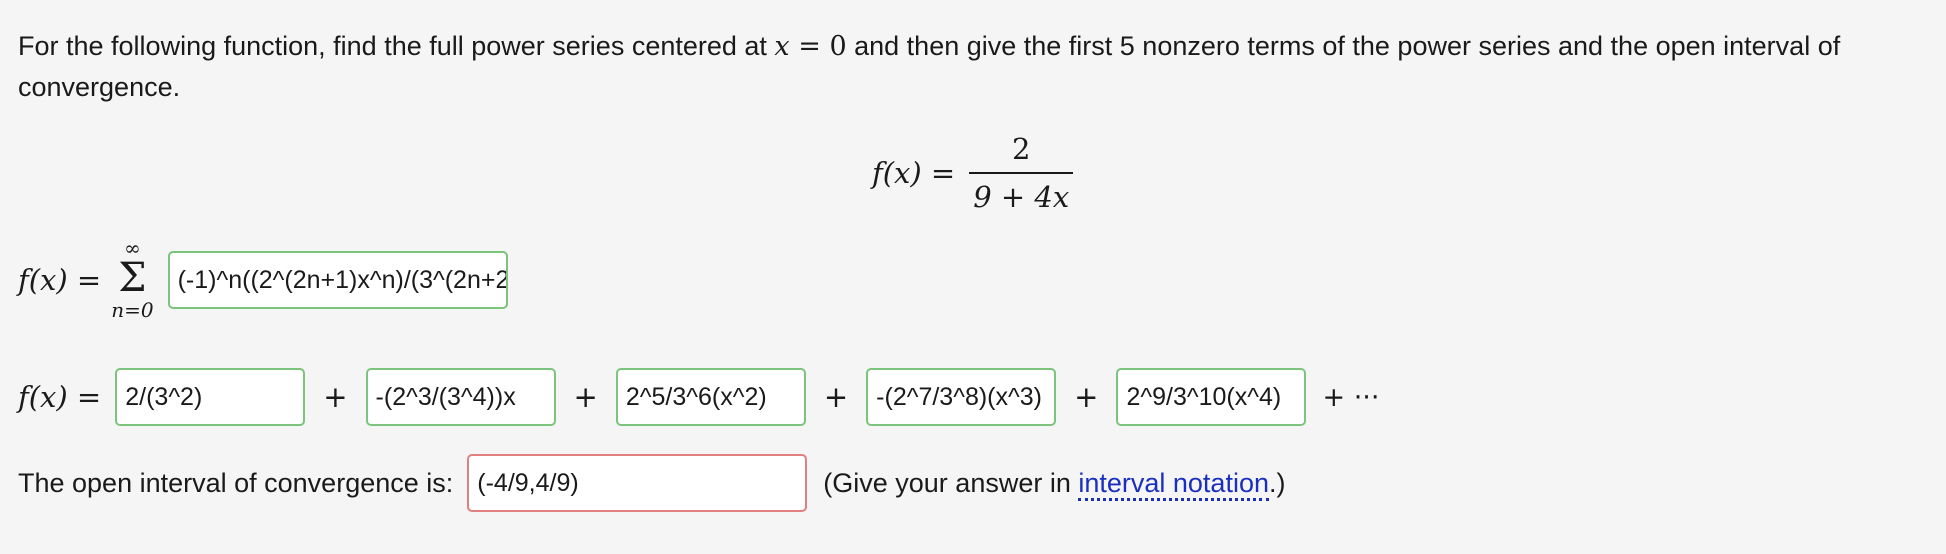 The width and height of the screenshot is (1946, 554). Describe the element at coordinates (60, 397) in the screenshot. I see `terms-lhs: f(x) =` at that location.